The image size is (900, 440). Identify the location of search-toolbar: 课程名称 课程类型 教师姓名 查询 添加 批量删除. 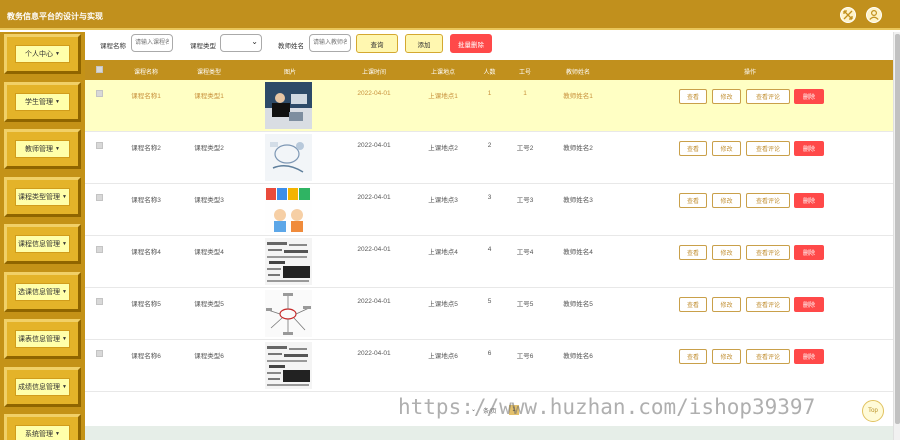
(489, 46).